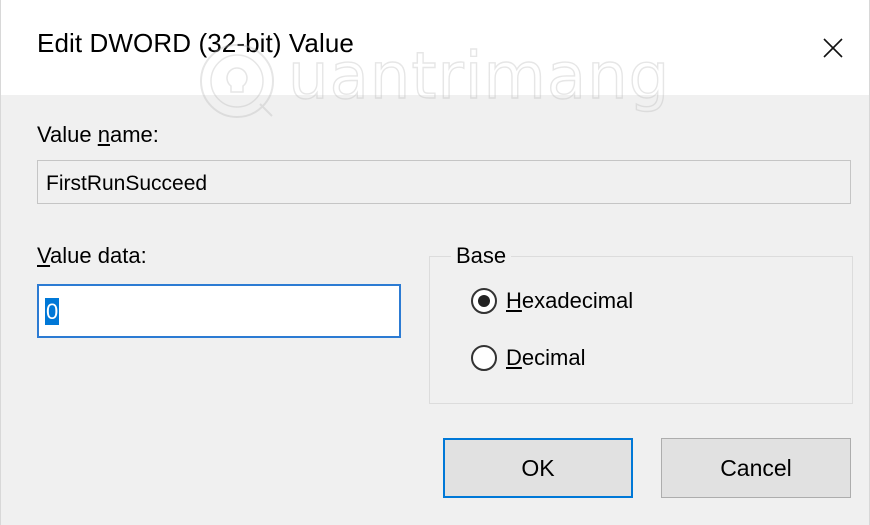 The width and height of the screenshot is (870, 525). I want to click on radio-button-hexadecimal, so click(484, 301).